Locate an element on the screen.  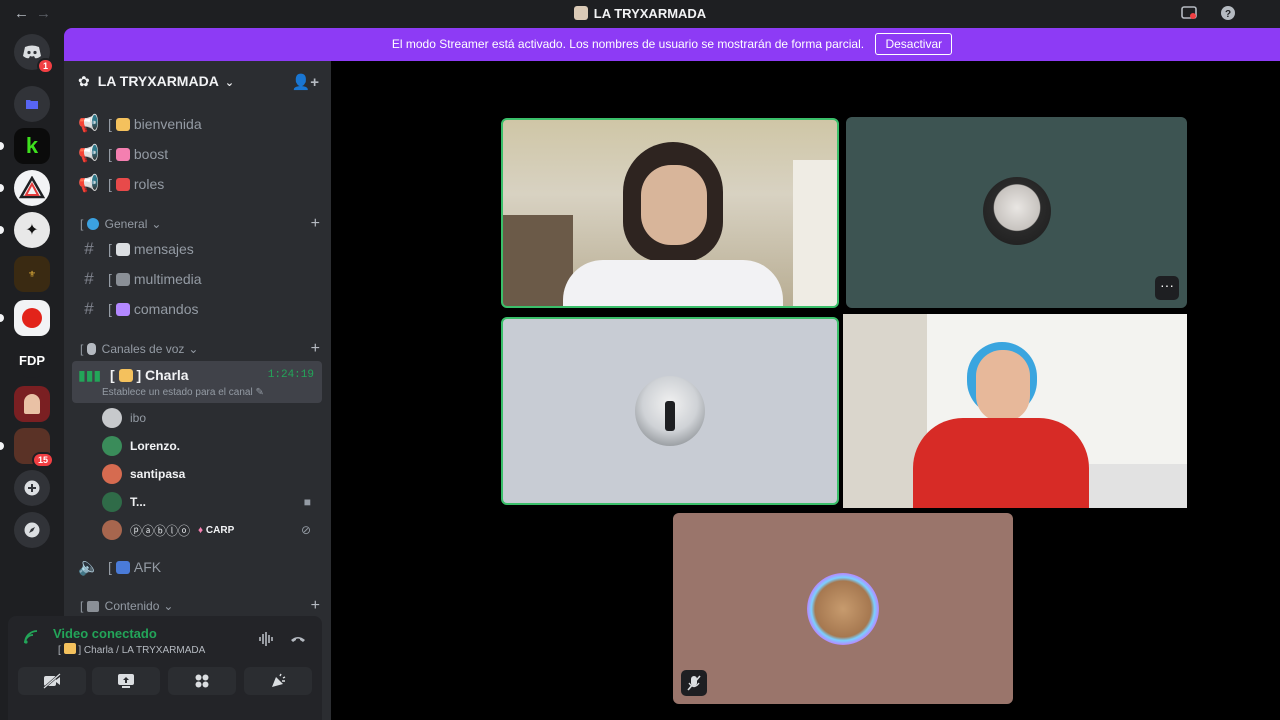
voice-user: ibo is located at coordinates (209, 418).